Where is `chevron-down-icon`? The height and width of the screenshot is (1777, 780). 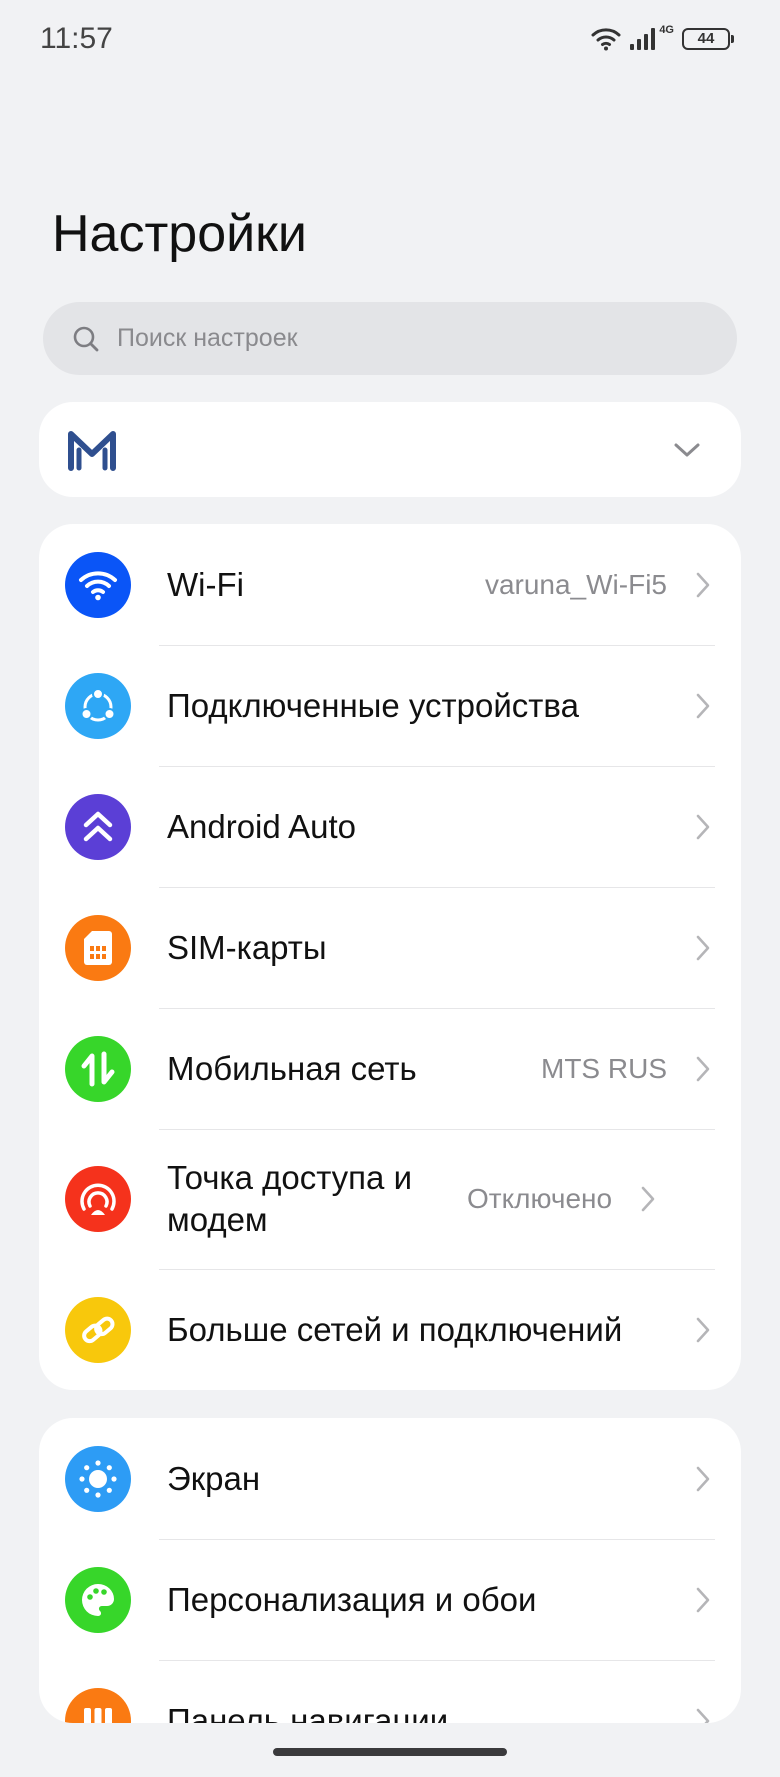 chevron-down-icon is located at coordinates (687, 450).